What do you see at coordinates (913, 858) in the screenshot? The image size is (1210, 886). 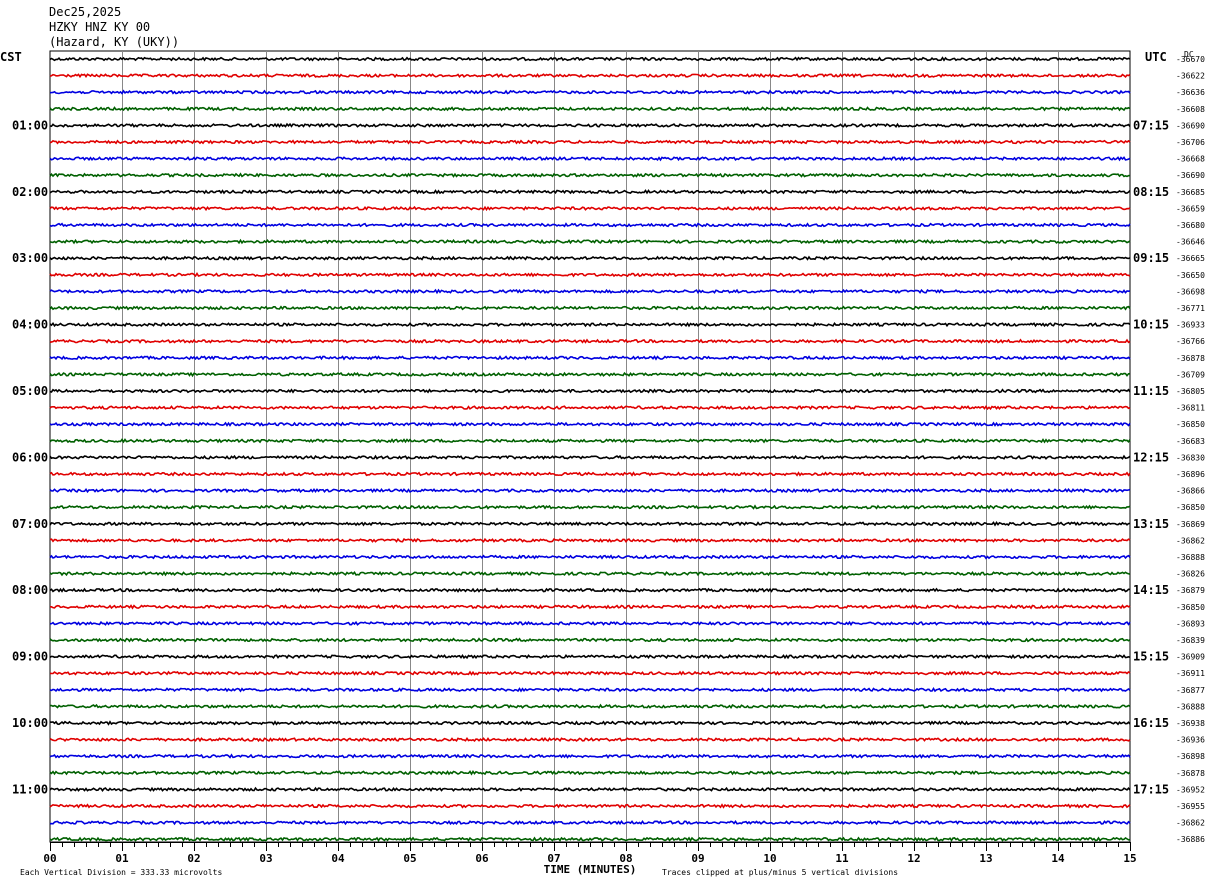 I see `x-tick-label: 12` at bounding box center [913, 858].